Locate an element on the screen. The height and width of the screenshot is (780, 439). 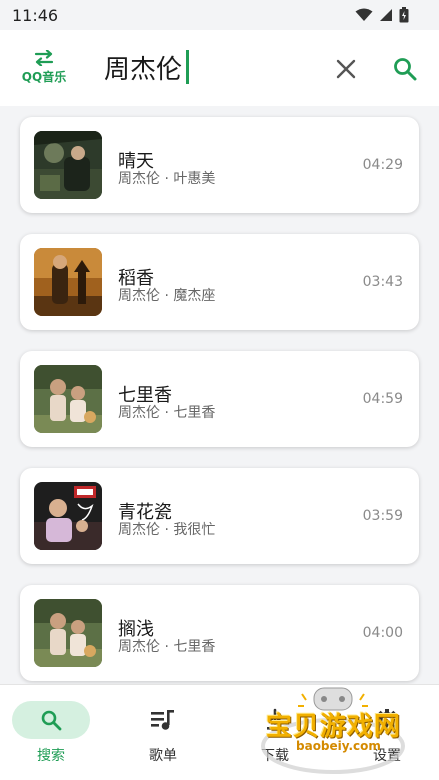
song-duration: 03:43 is located at coordinates (382, 282).